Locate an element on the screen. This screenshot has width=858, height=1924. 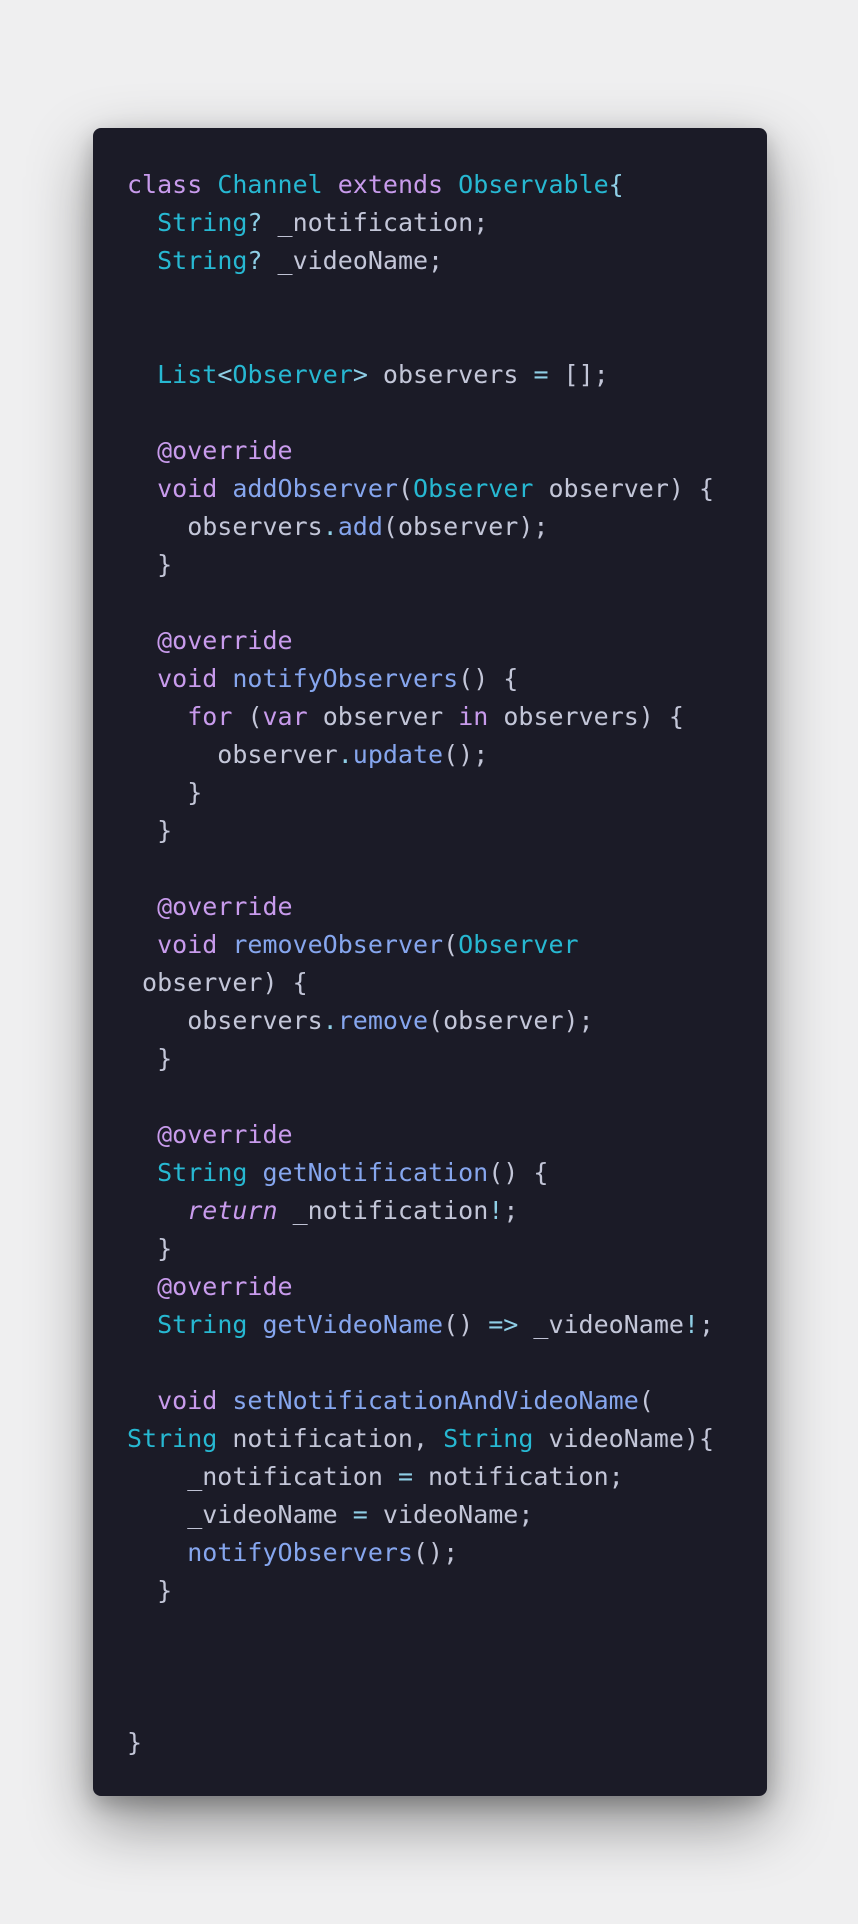
code-line: void setNotificationAndVideoName( is located at coordinates (447, 1401).